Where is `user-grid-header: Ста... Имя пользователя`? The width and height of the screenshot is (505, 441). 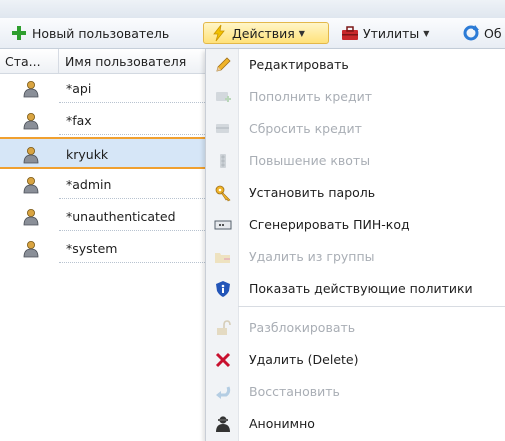 user-grid-header: Ста... Имя пользователя is located at coordinates (102, 61).